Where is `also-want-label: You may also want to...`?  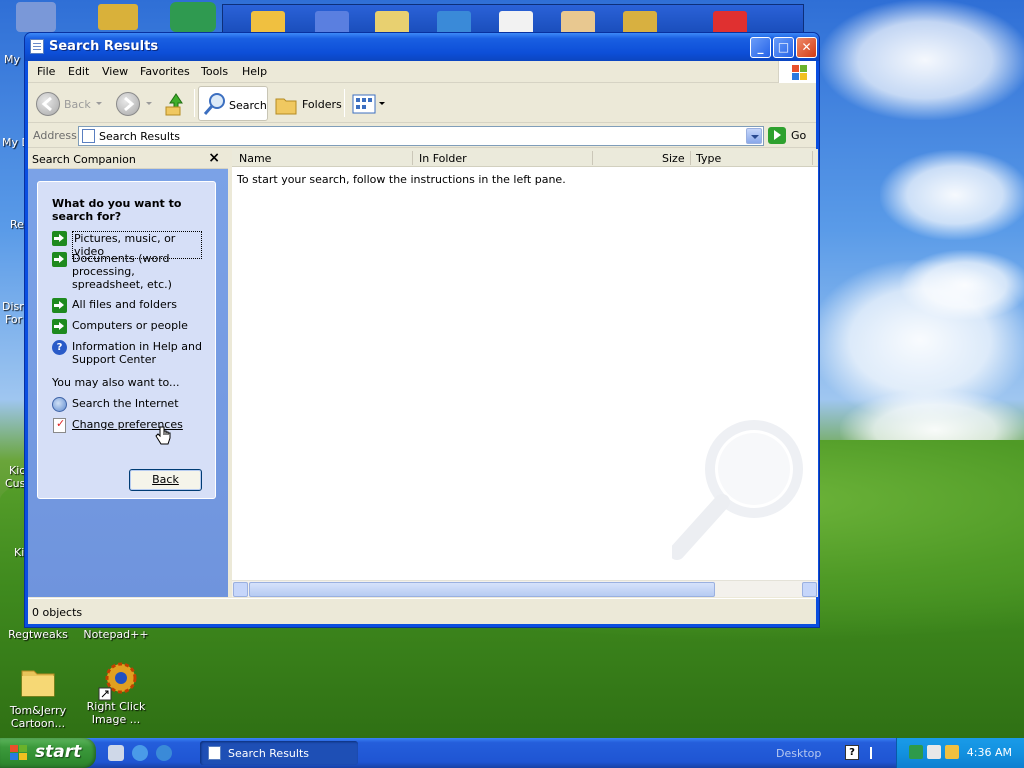 also-want-label: You may also want to... is located at coordinates (116, 382).